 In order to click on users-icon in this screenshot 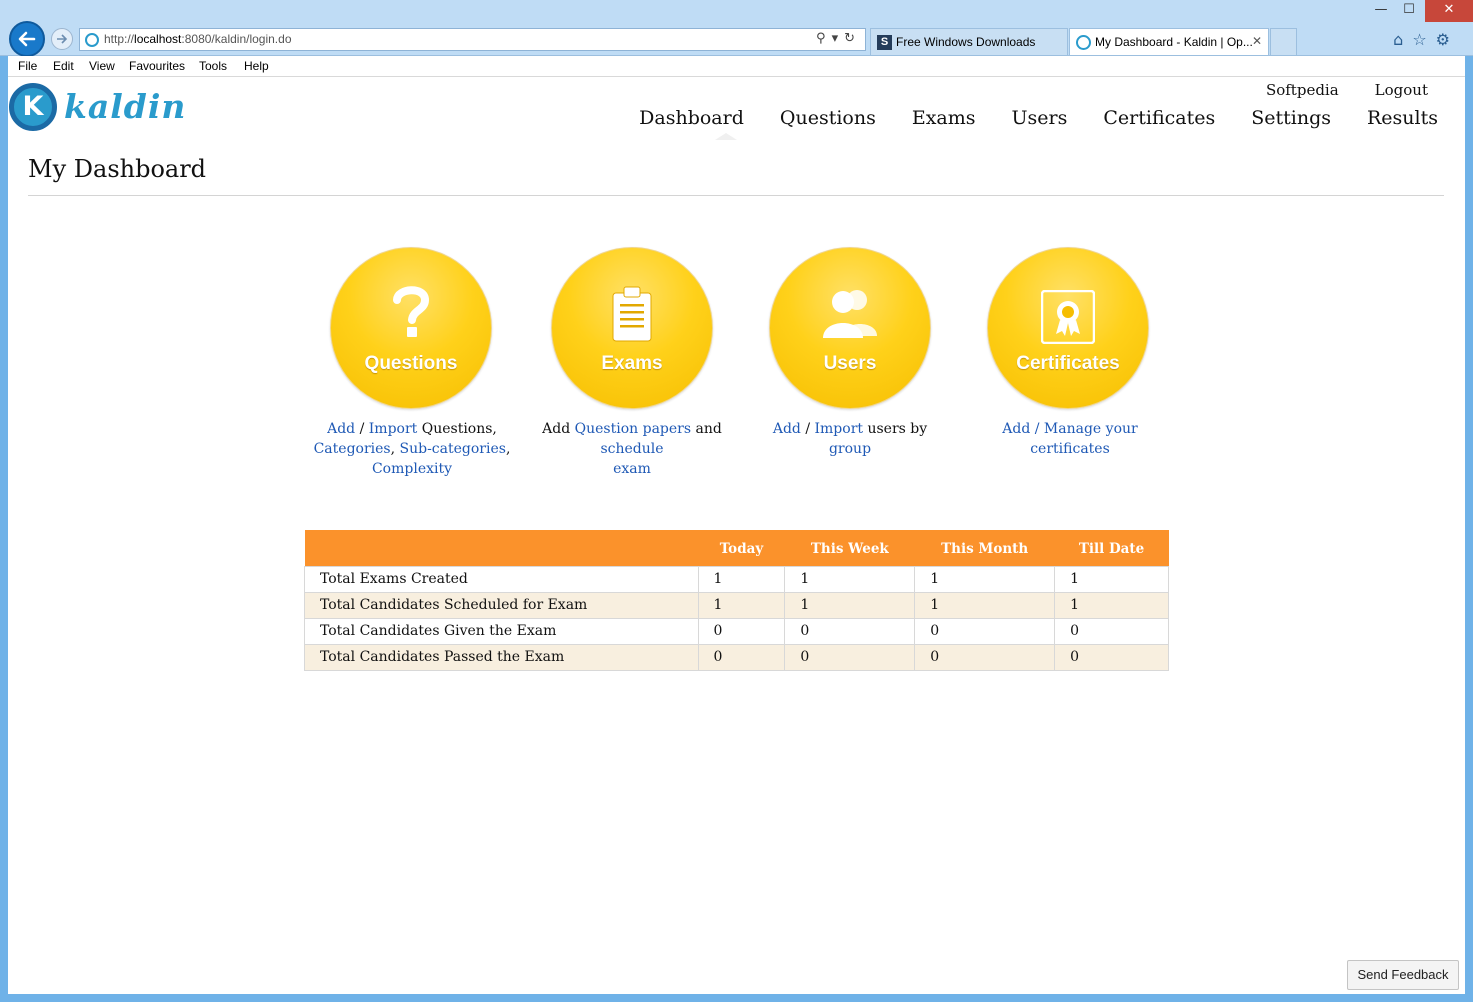, I will do `click(850, 314)`.